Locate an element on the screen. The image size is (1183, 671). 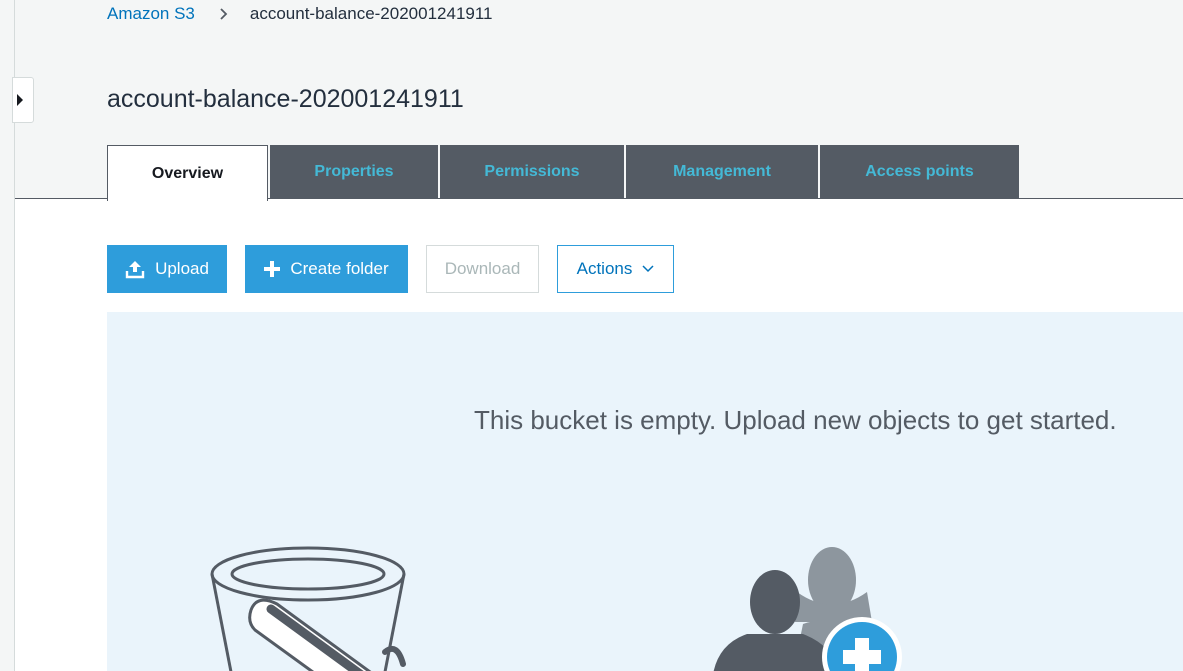
upload-icon is located at coordinates (135, 270).